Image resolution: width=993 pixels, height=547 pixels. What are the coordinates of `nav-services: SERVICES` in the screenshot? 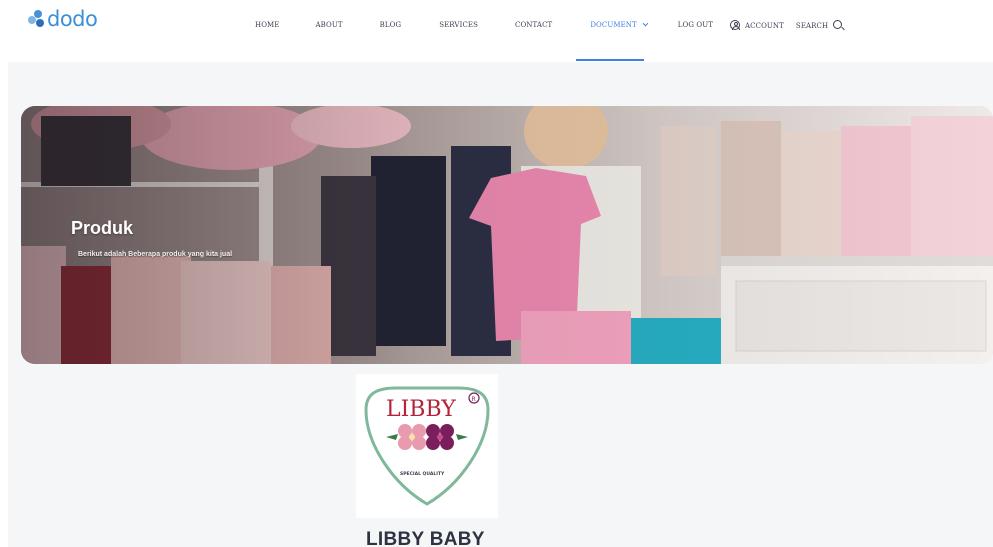 It's located at (458, 25).